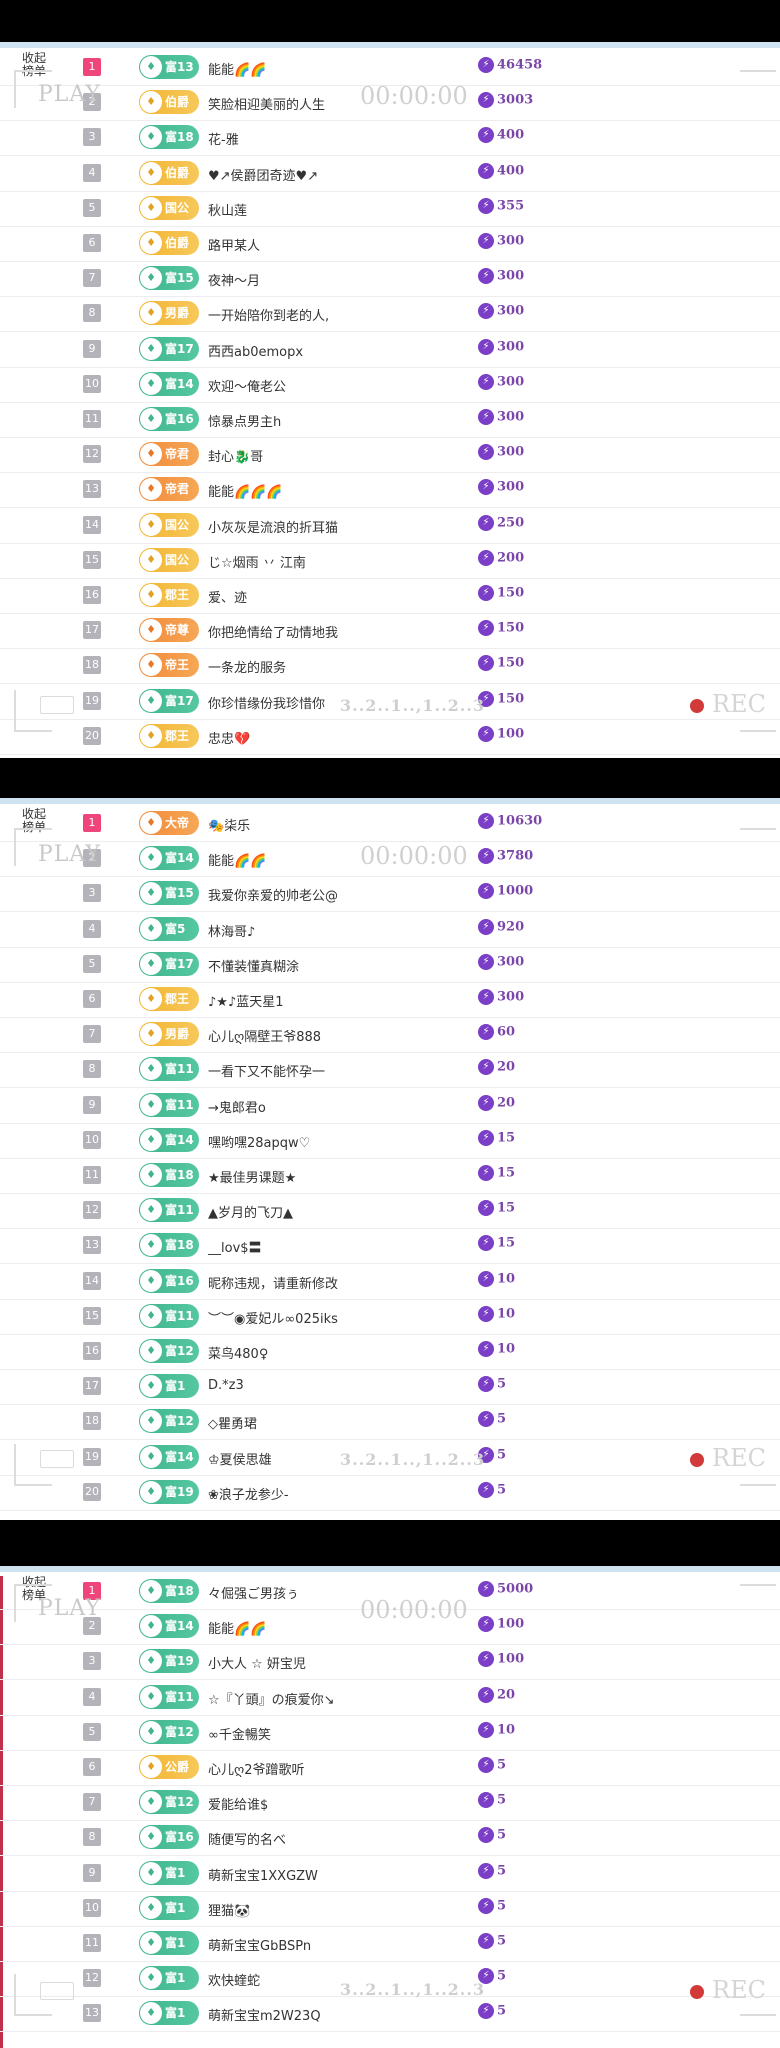  I want to click on rank-number: 6, so click(92, 243).